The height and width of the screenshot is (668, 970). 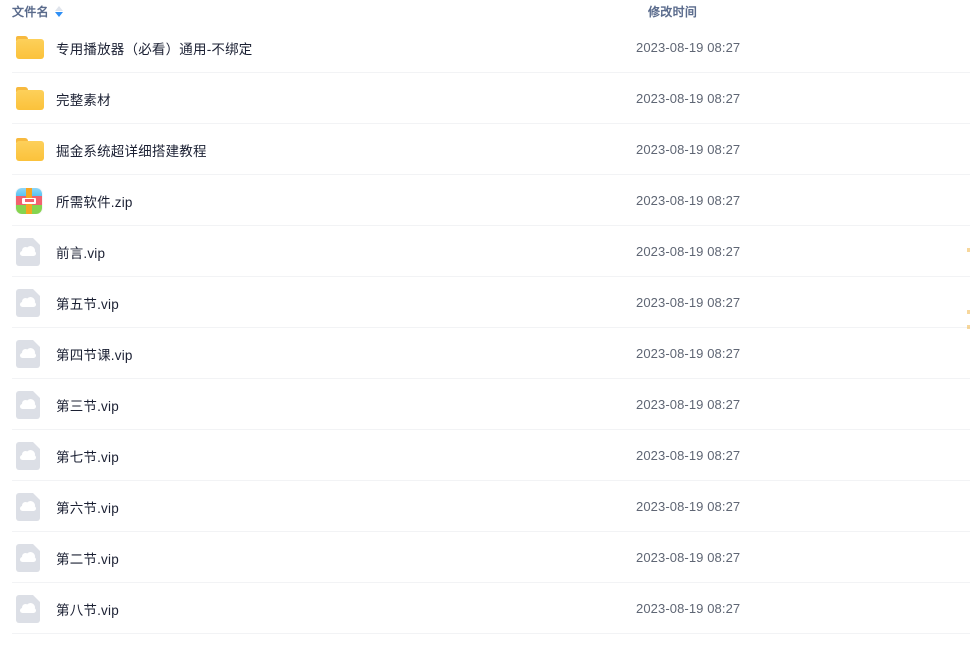 I want to click on table-row: 专用播放器（必看）通用-不绑定 2023-08-19 08:27, so click(x=485, y=47).